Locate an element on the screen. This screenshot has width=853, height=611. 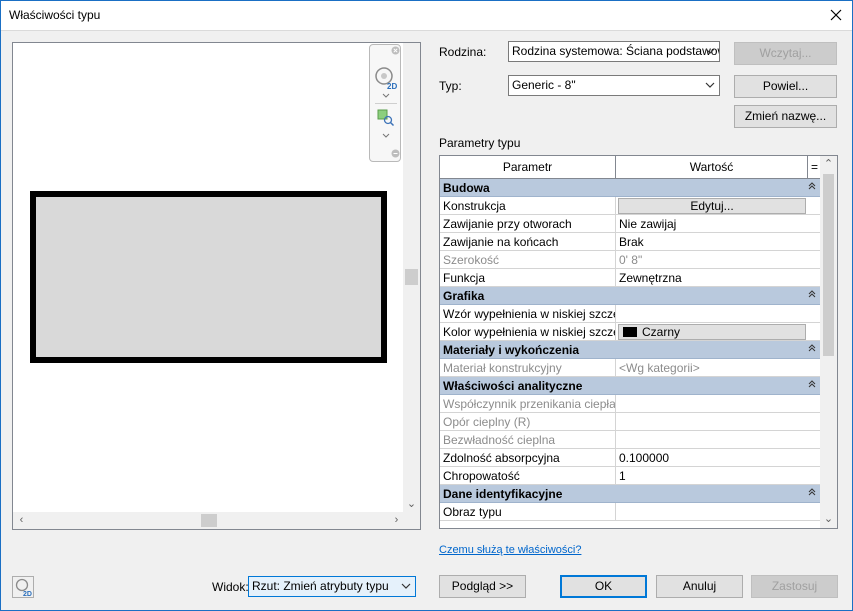
group-label: Właściwości analityczne is located at coordinates (513, 386).